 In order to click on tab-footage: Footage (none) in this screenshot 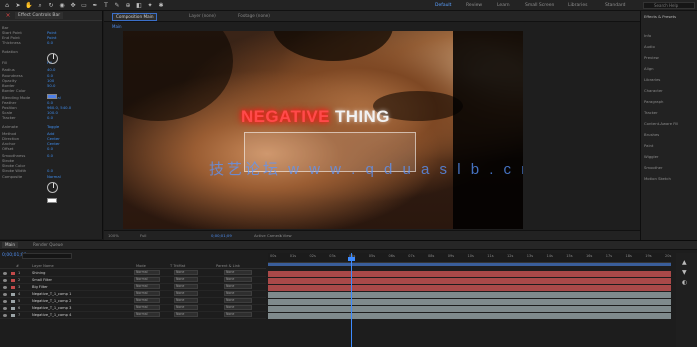, I will do `click(254, 16)`.